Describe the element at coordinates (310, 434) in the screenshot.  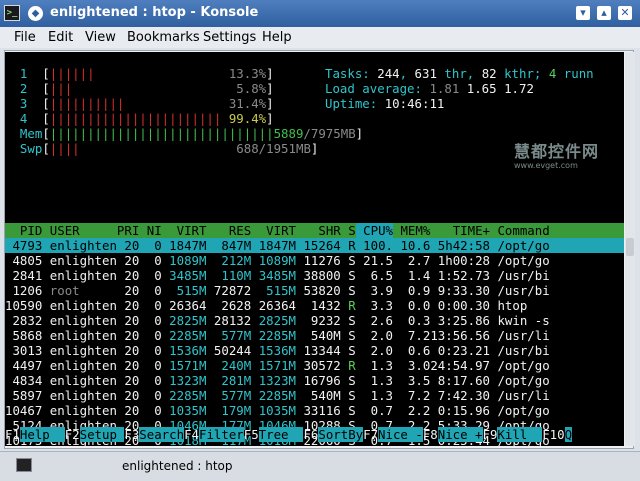
I see `fkey-f6: F6` at that location.